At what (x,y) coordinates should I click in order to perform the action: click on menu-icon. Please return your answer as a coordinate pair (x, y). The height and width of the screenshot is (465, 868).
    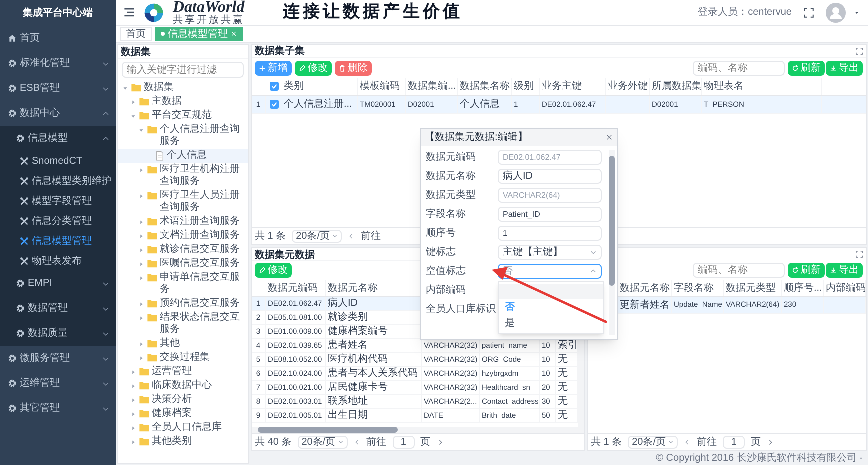
    Looking at the image, I should click on (129, 12).